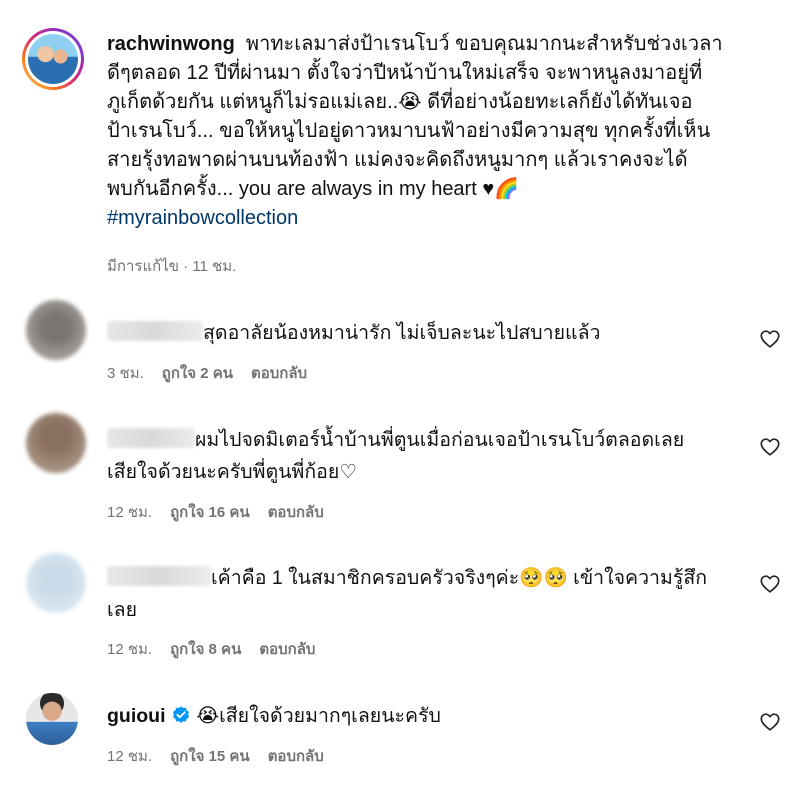 This screenshot has height=800, width=800. Describe the element at coordinates (180, 714) in the screenshot. I see `verified-badge-icon` at that location.